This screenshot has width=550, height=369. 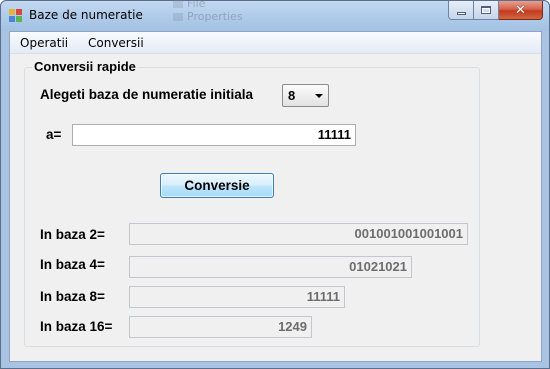 What do you see at coordinates (217, 185) in the screenshot?
I see `conversie-button: Conversie` at bounding box center [217, 185].